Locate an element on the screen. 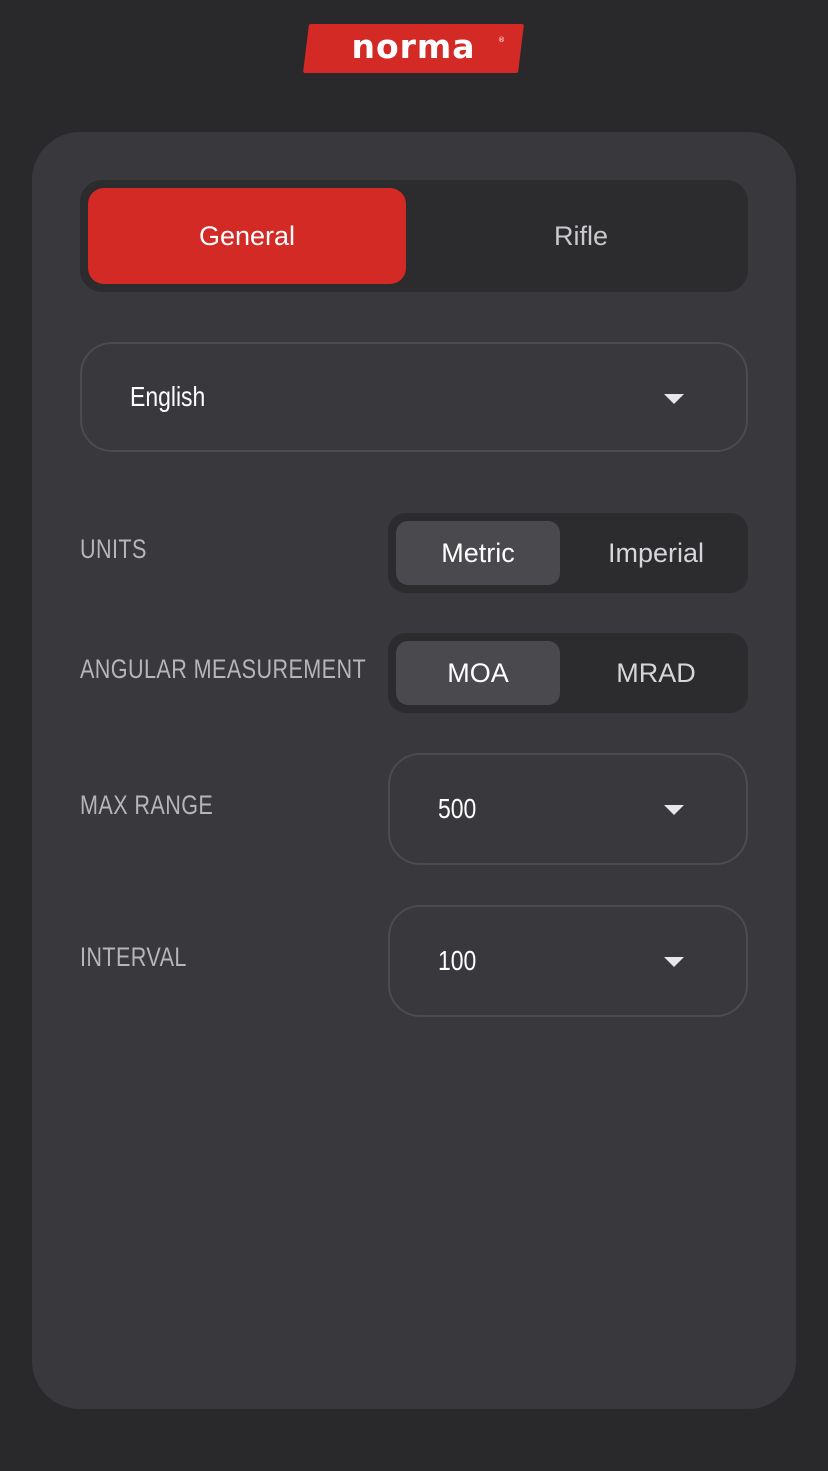  norma-logo: norma ® is located at coordinates (413, 48).